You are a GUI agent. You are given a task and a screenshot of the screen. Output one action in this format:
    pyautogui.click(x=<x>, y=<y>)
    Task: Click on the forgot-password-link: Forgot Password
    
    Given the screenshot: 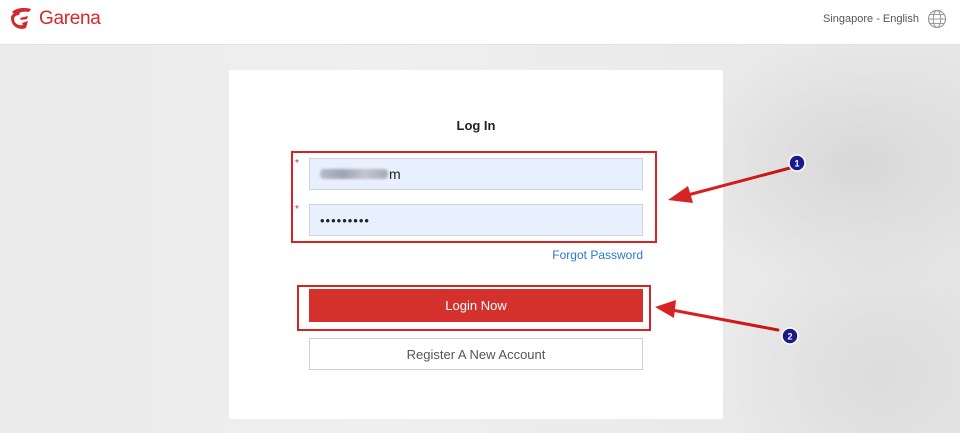 What is the action you would take?
    pyautogui.click(x=597, y=255)
    